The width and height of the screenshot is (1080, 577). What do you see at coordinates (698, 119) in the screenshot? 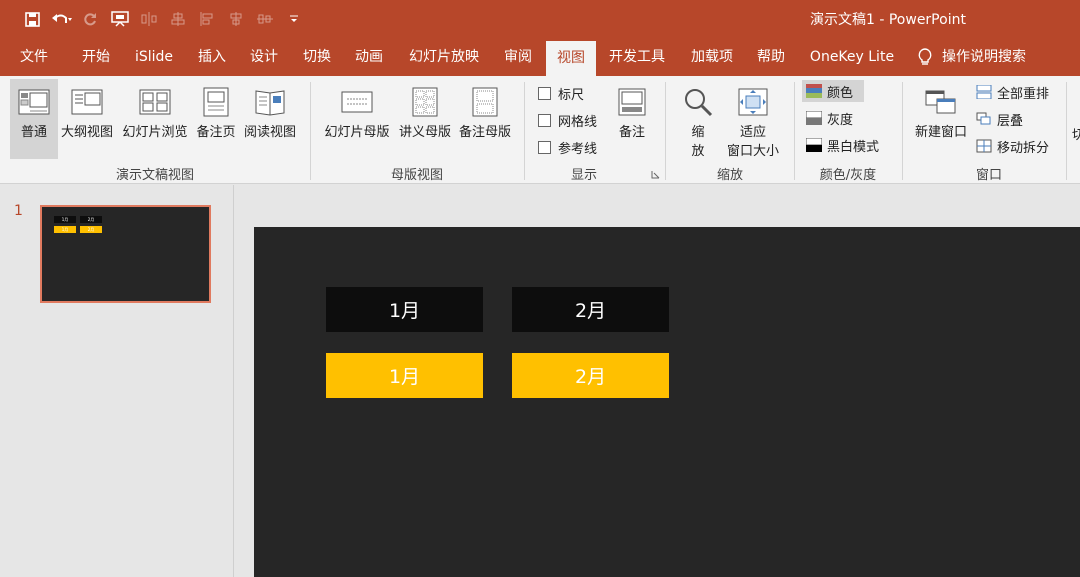
I see `zoom-button: 缩 放` at bounding box center [698, 119].